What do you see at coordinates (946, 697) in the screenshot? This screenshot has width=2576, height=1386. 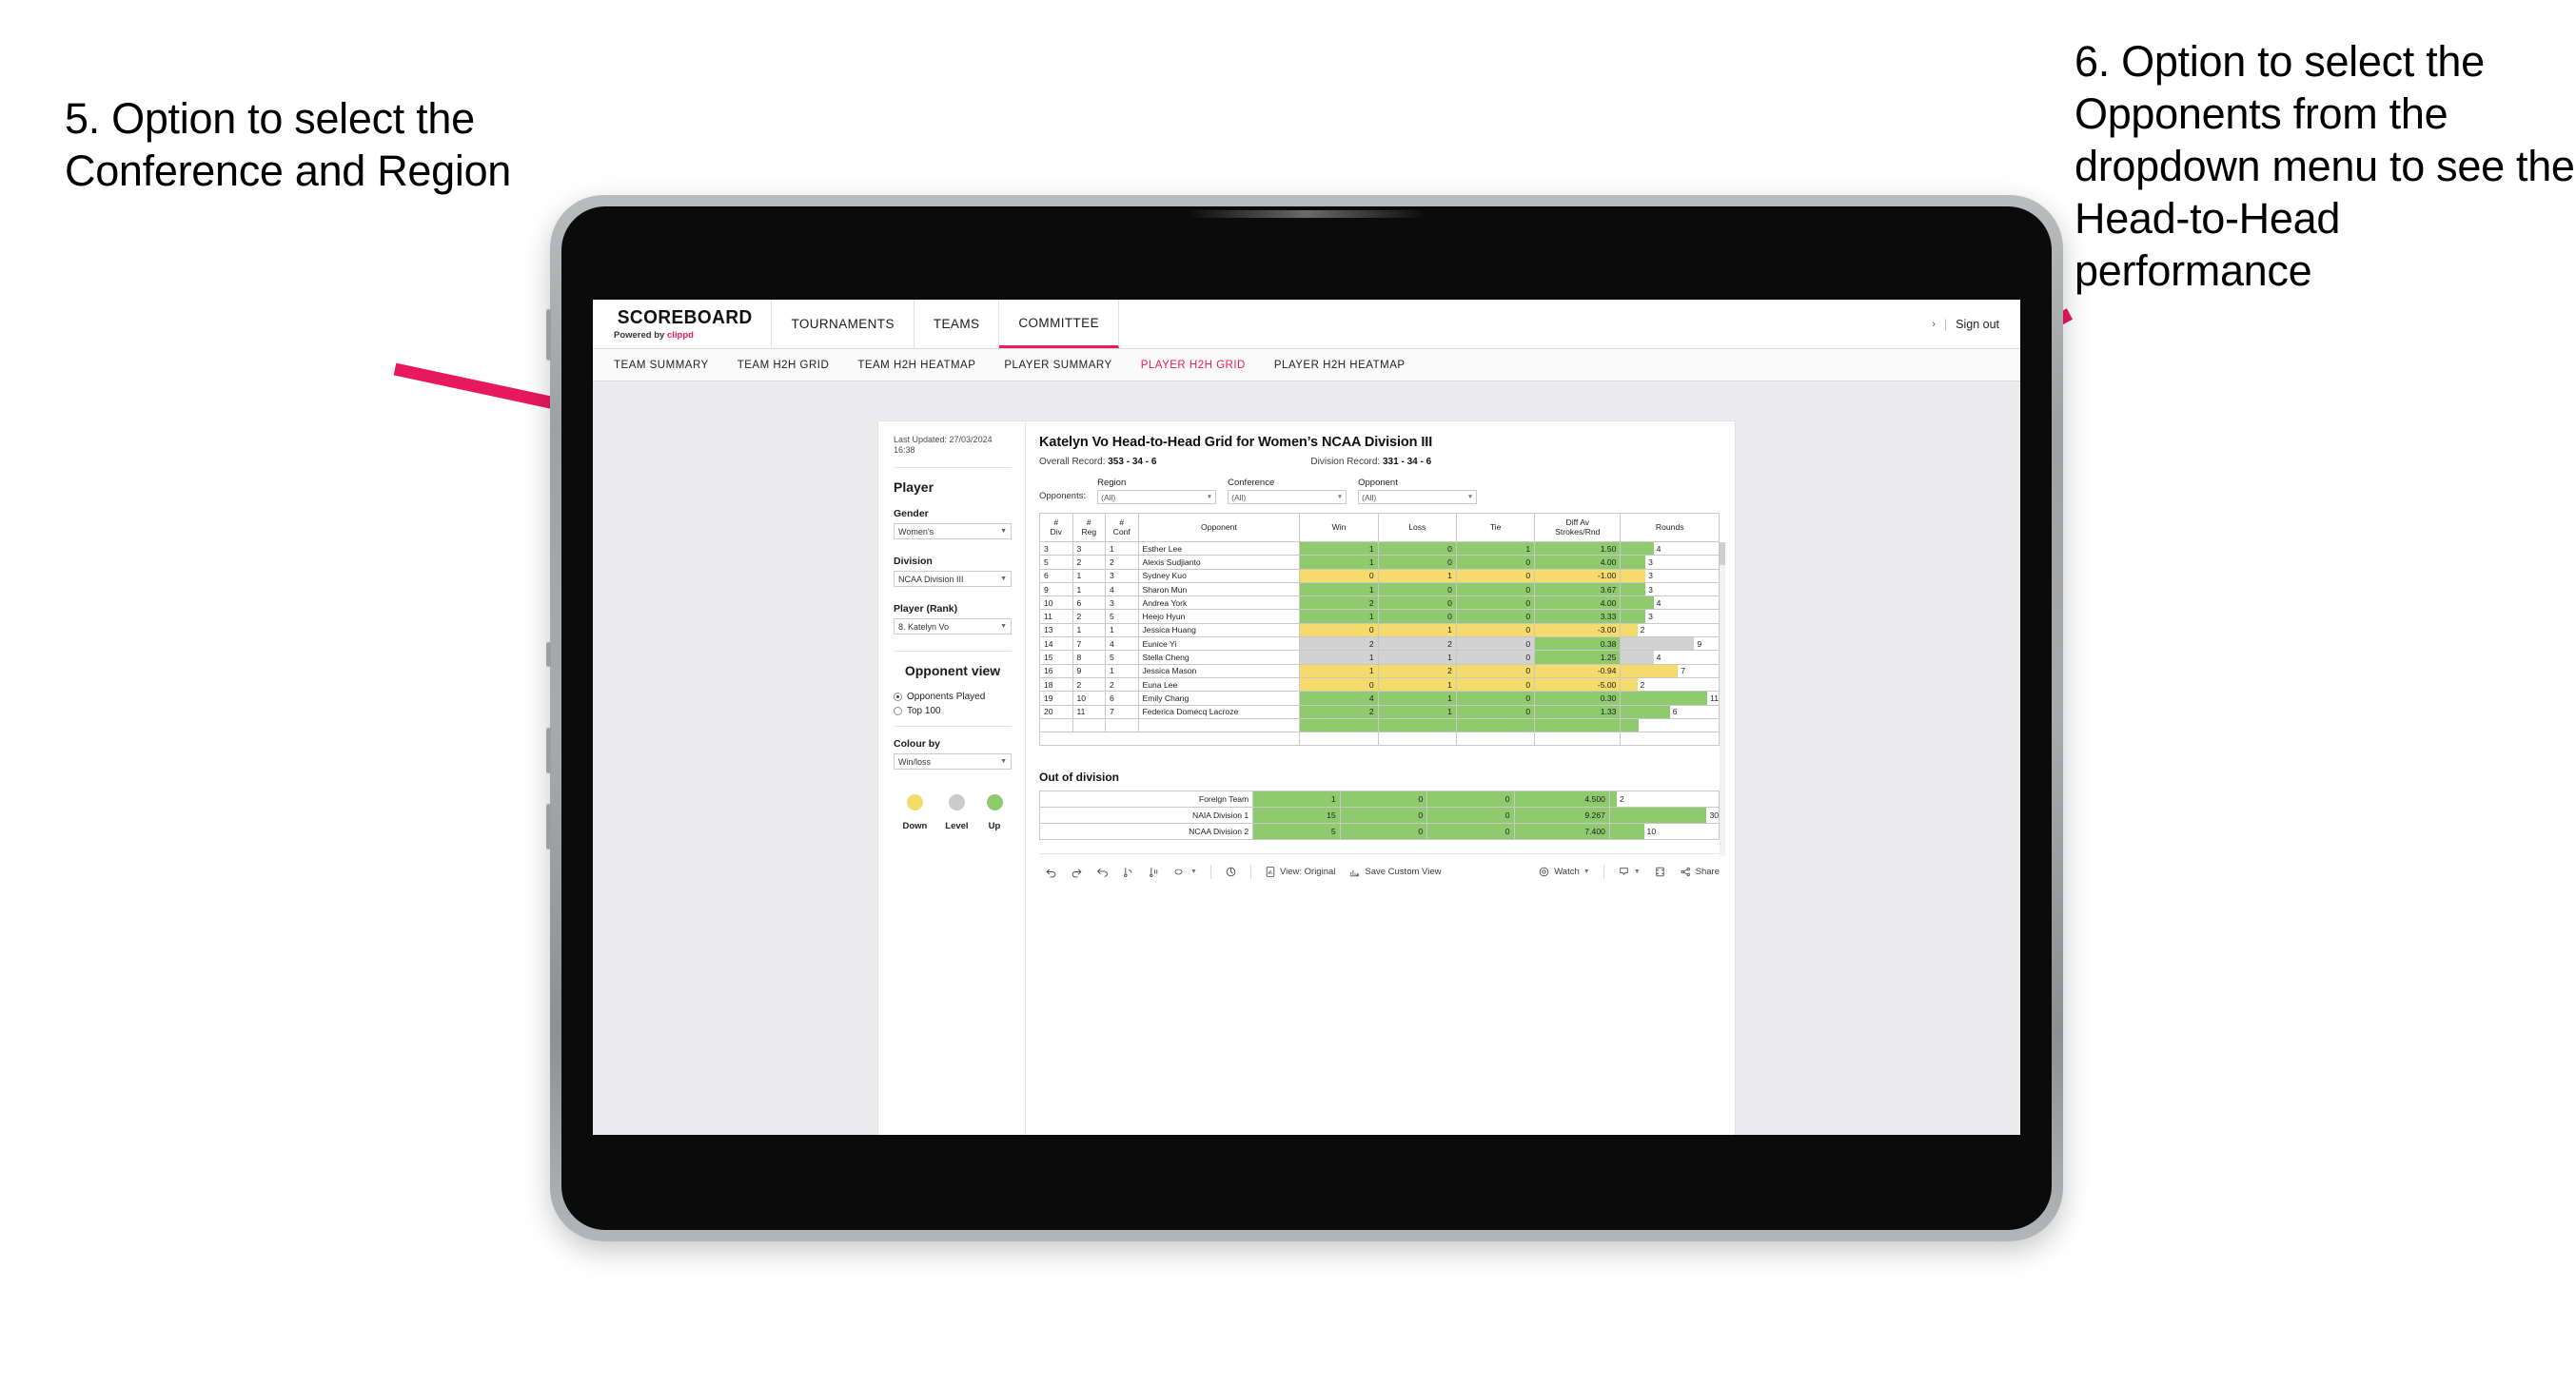 I see `radio-opponents-played-label: Opponents Played` at bounding box center [946, 697].